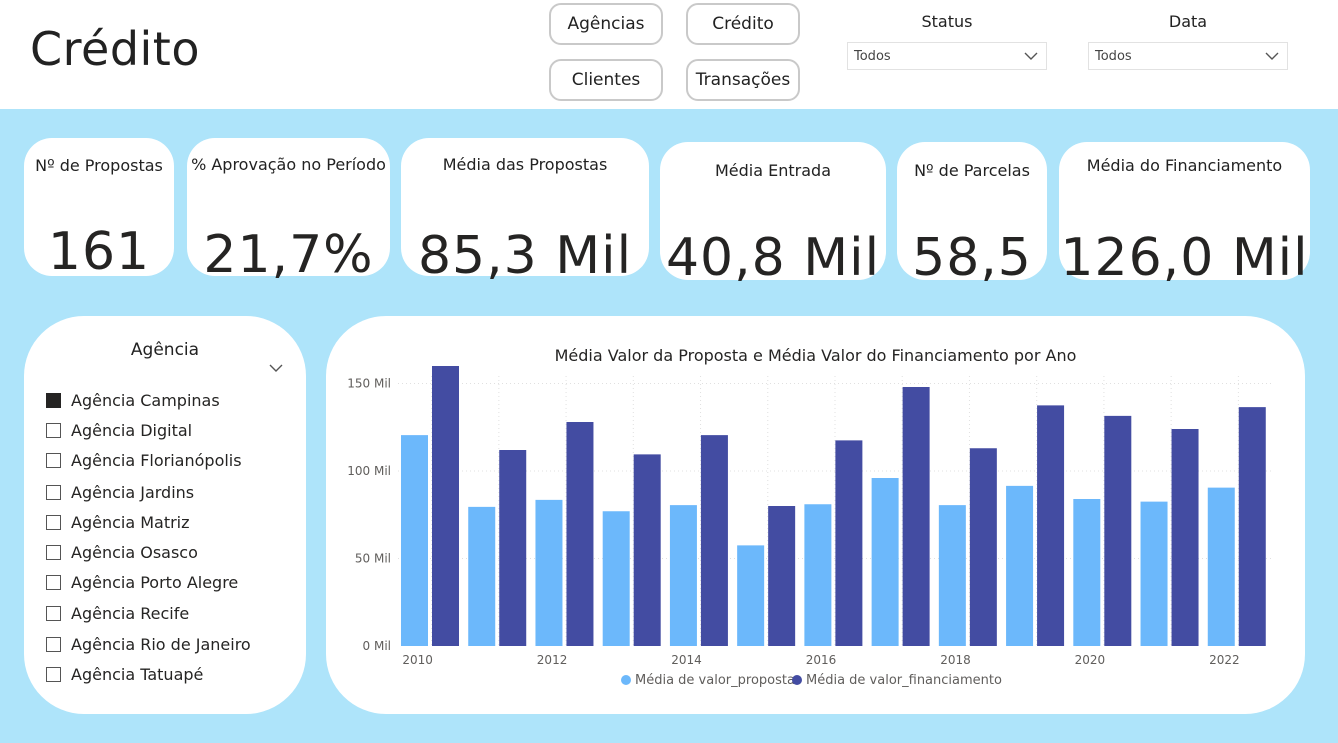 This screenshot has width=1338, height=743. What do you see at coordinates (955, 660) in the screenshot?
I see `x-tick-label: 2018` at bounding box center [955, 660].